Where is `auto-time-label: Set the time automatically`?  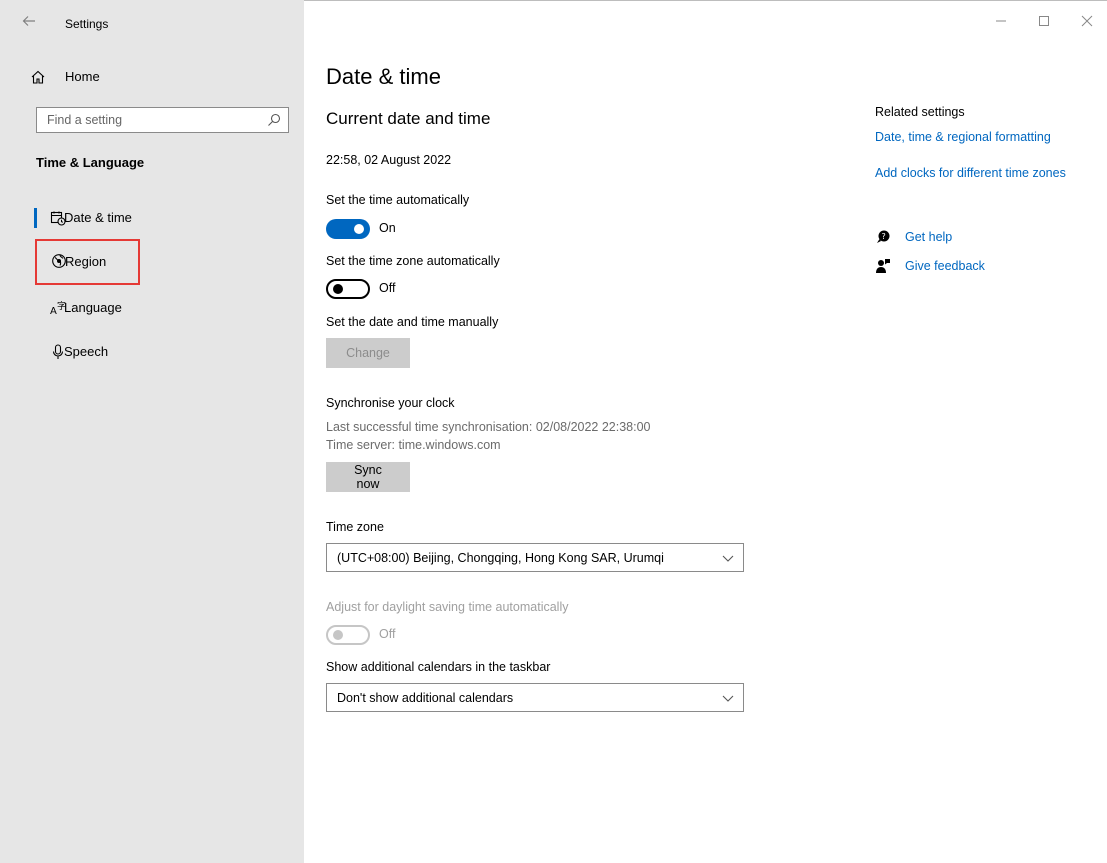
auto-time-label: Set the time automatically is located at coordinates (398, 200).